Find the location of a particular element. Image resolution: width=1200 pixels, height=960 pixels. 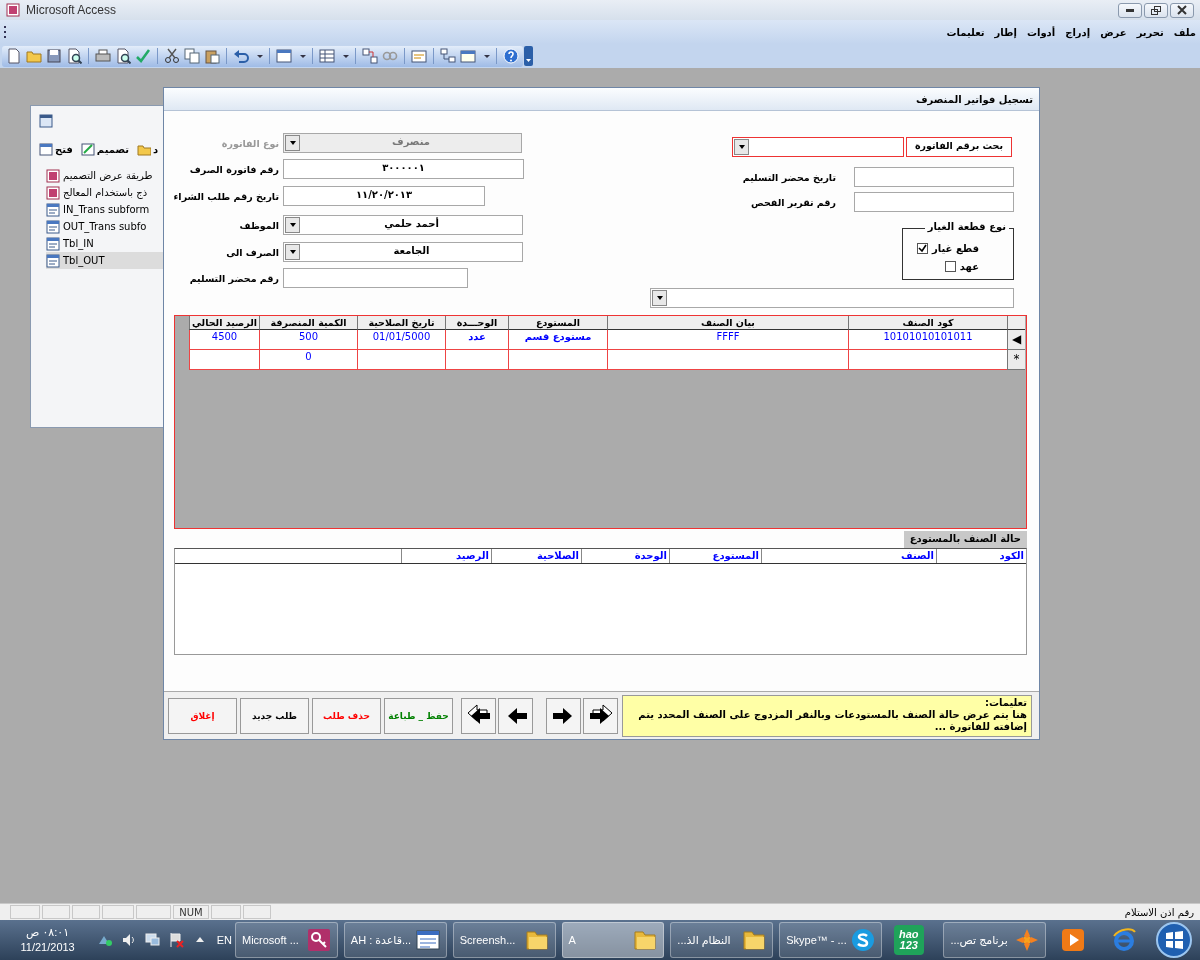

minimize-button is located at coordinates (1130, 10).